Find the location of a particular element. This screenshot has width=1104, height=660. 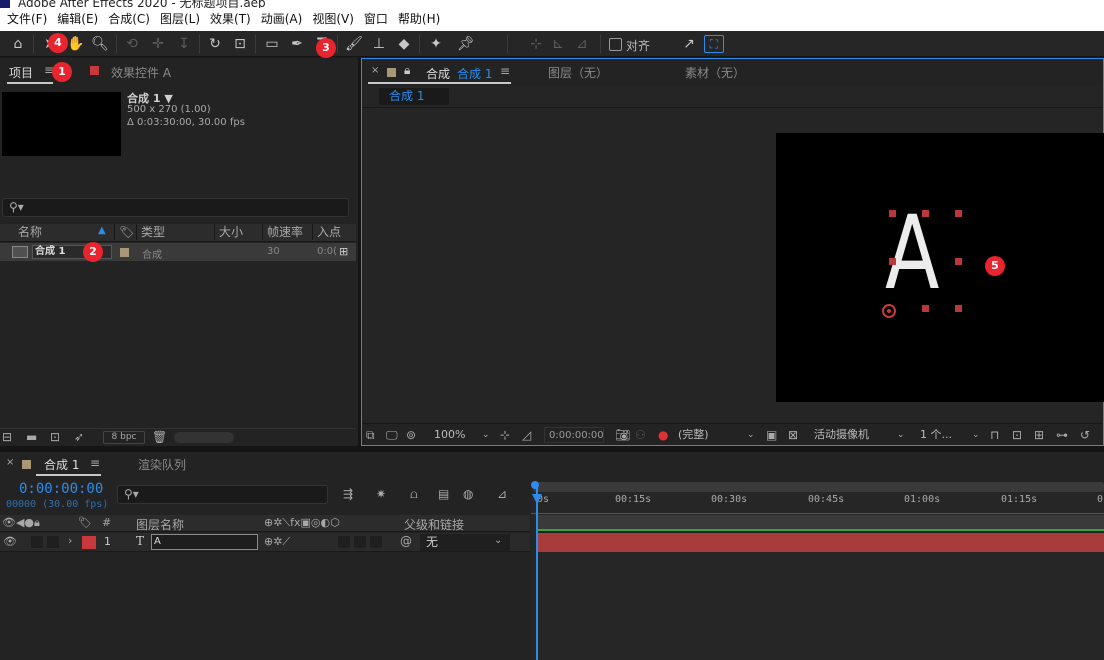

snap-options-icon: ↗ is located at coordinates (689, 44).